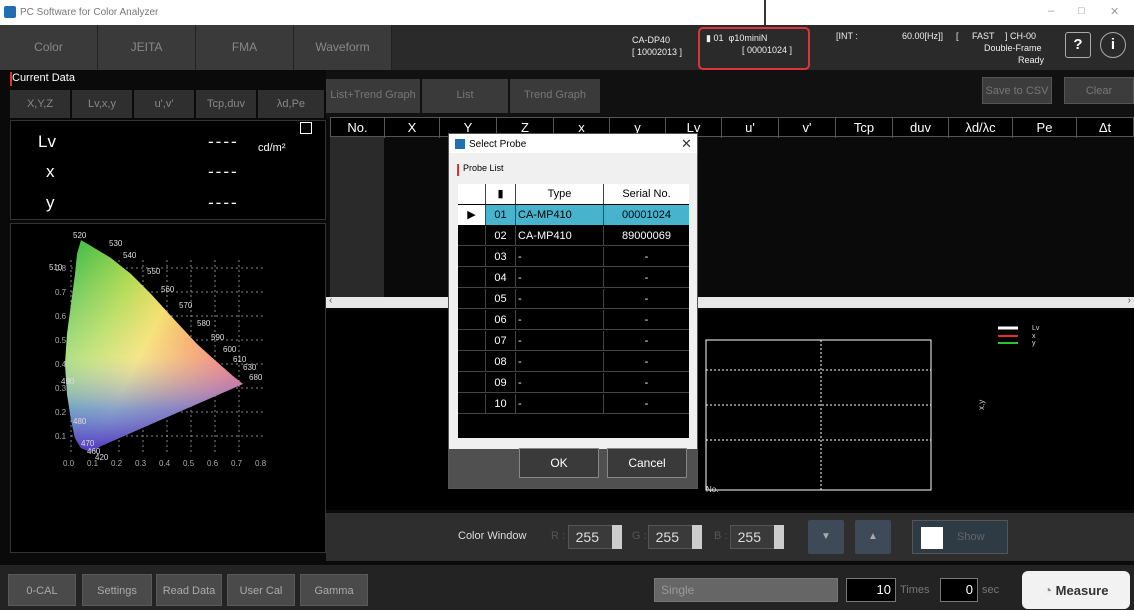 This screenshot has height=610, width=1134. I want to click on lv-unit: cd/m², so click(272, 148).